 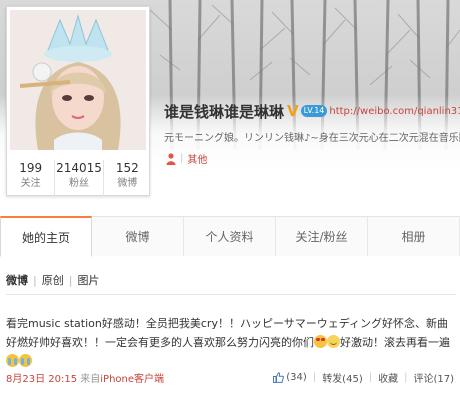 I want to click on profile-stats: 199 关注 214015 粉丝 152 微博, so click(x=79, y=178).